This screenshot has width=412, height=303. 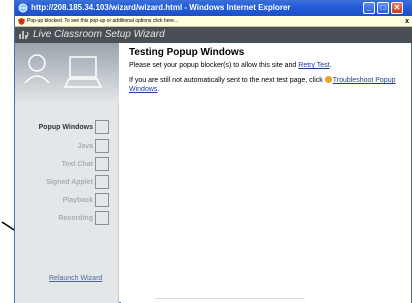 I want to click on divider, so click(x=230, y=298).